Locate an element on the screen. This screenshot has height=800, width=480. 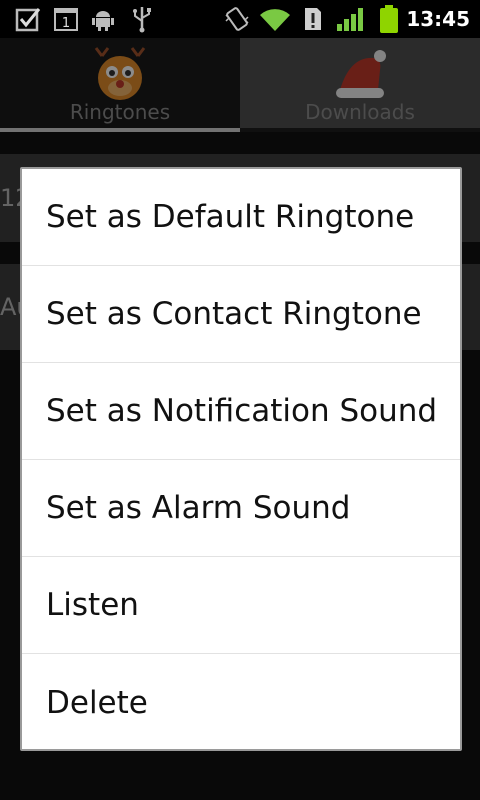
checkbox-icon is located at coordinates (28, 19).